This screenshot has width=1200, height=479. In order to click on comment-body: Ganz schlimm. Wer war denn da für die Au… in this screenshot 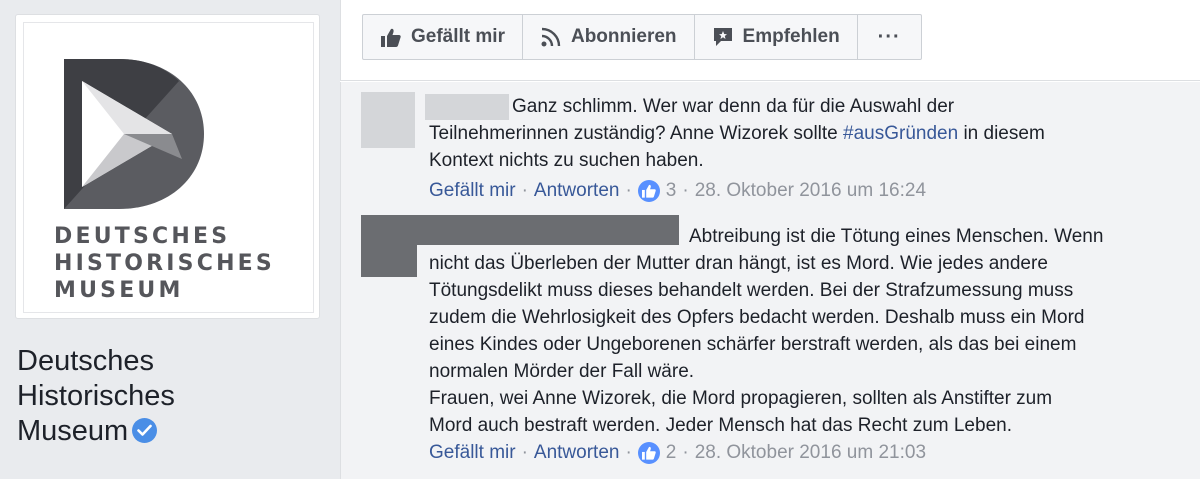, I will do `click(737, 133)`.